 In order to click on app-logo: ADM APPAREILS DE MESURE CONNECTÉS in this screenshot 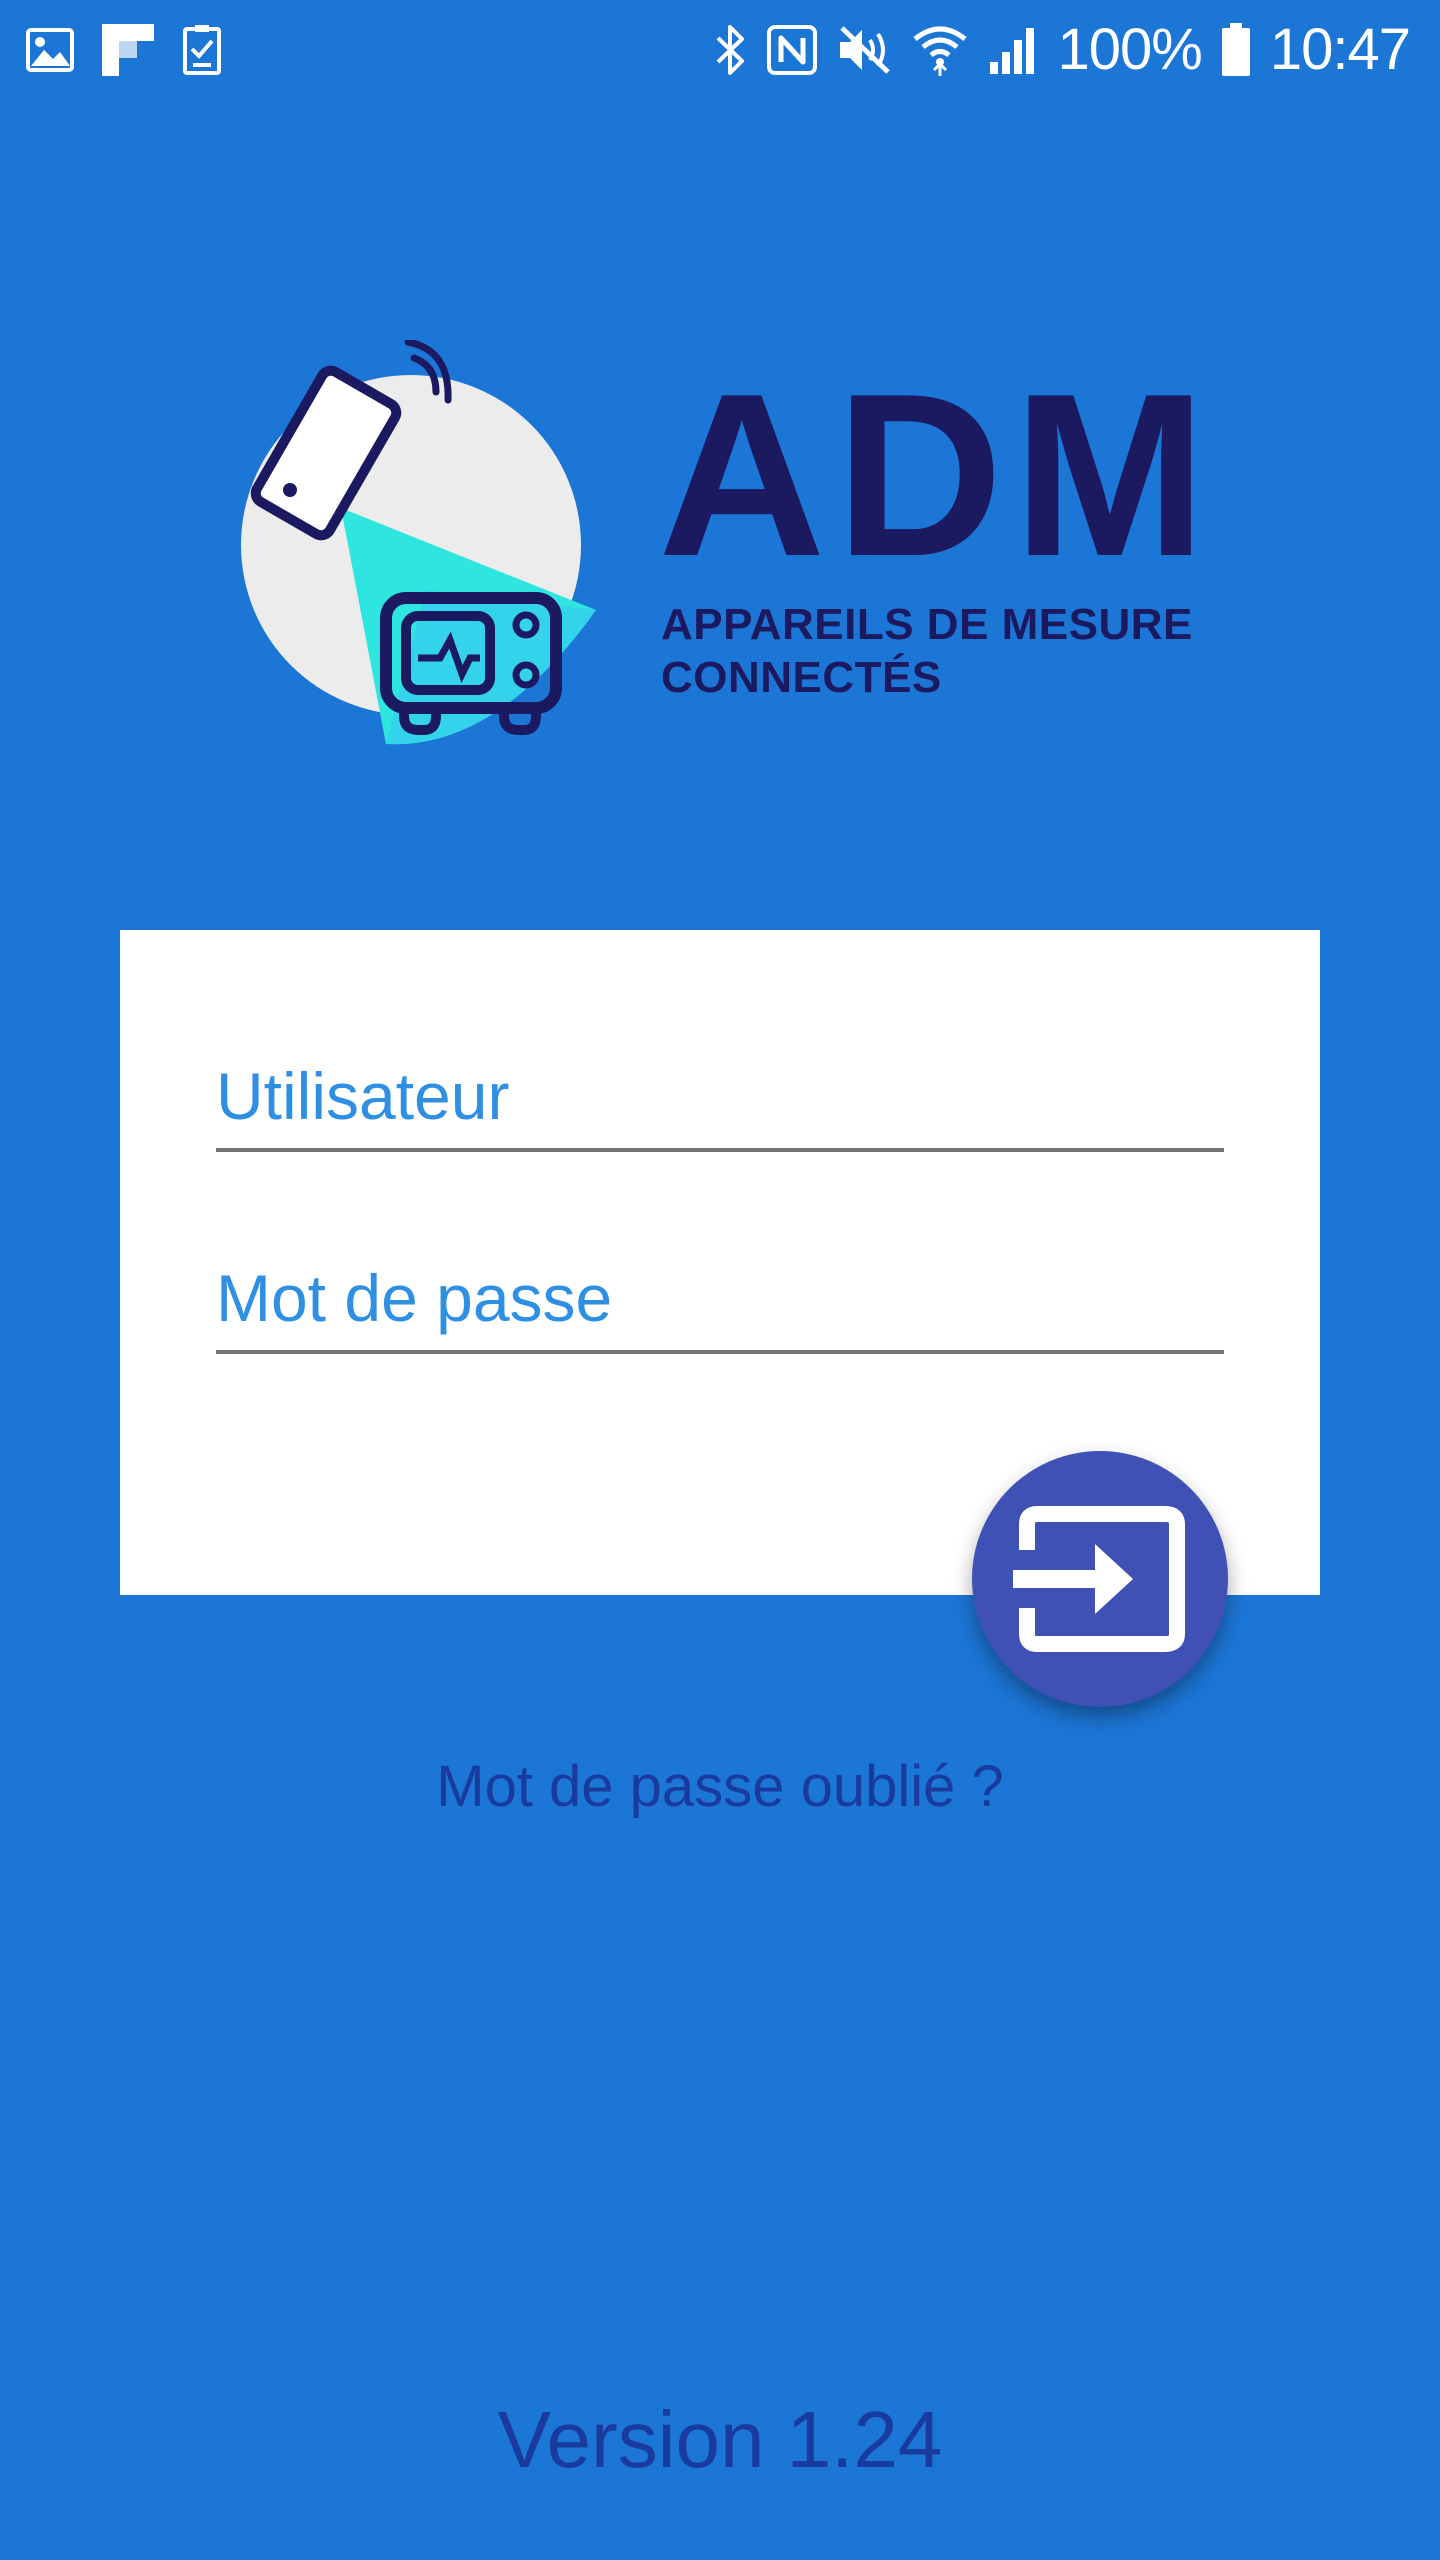, I will do `click(721, 550)`.